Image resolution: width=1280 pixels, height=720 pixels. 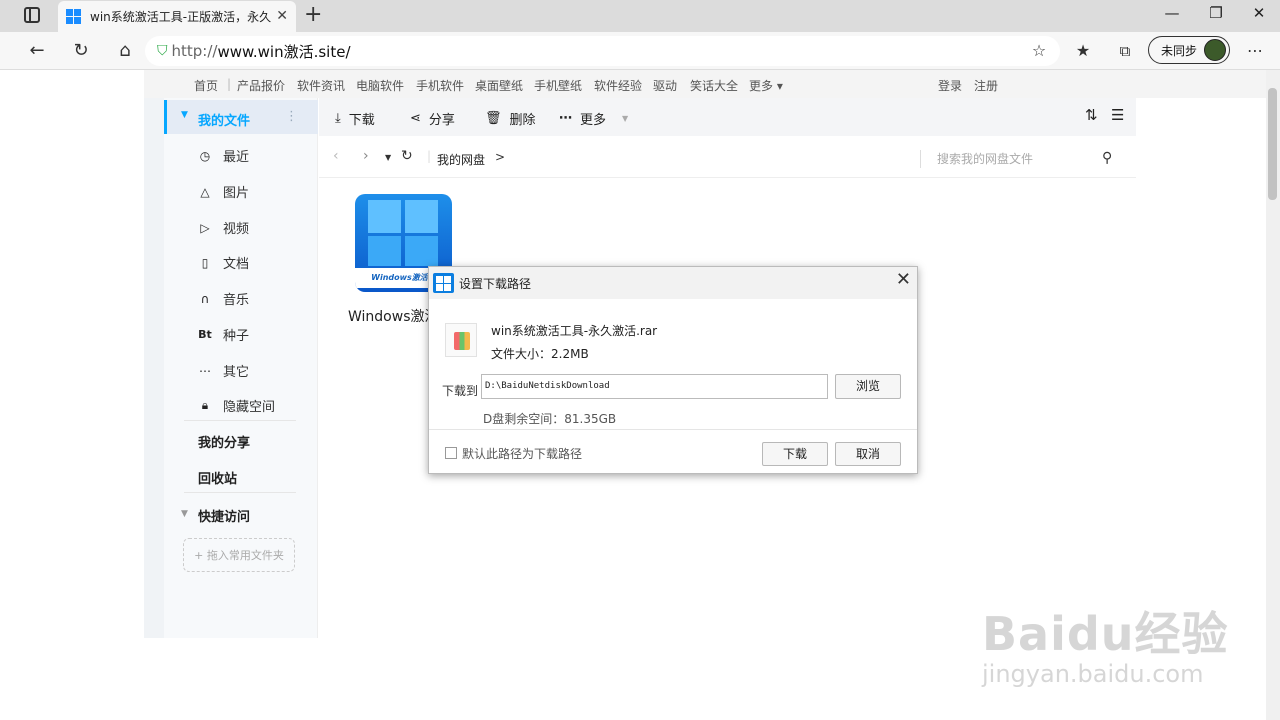 I want to click on watermark-url: jingyan.baidu.com, so click(x=1093, y=674).